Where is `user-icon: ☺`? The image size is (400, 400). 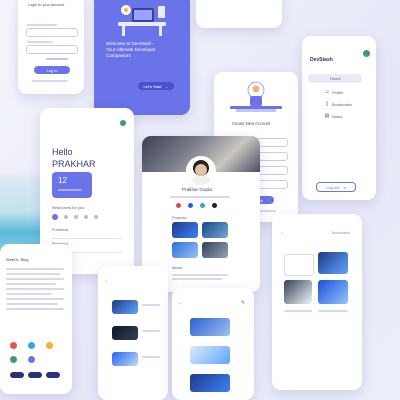
user-icon: ☺ is located at coordinates (327, 92).